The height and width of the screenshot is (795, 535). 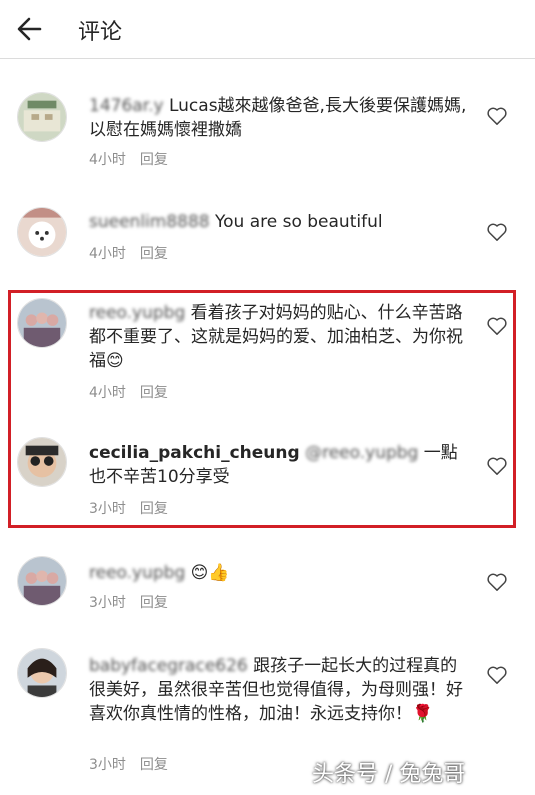 What do you see at coordinates (389, 774) in the screenshot?
I see `watermark: 头条号 / 兔兔哥` at bounding box center [389, 774].